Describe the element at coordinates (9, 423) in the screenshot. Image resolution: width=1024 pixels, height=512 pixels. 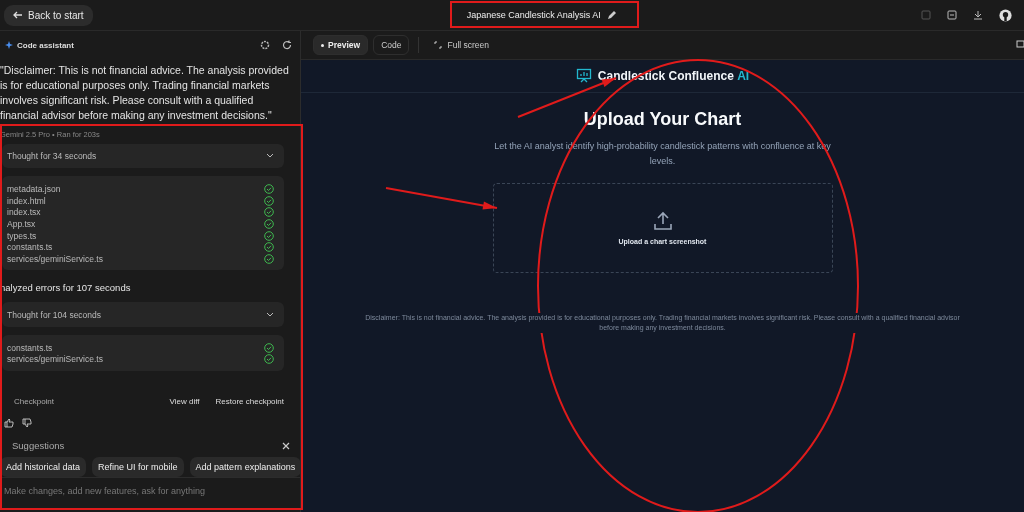
I see `thumbs-up-icon` at that location.